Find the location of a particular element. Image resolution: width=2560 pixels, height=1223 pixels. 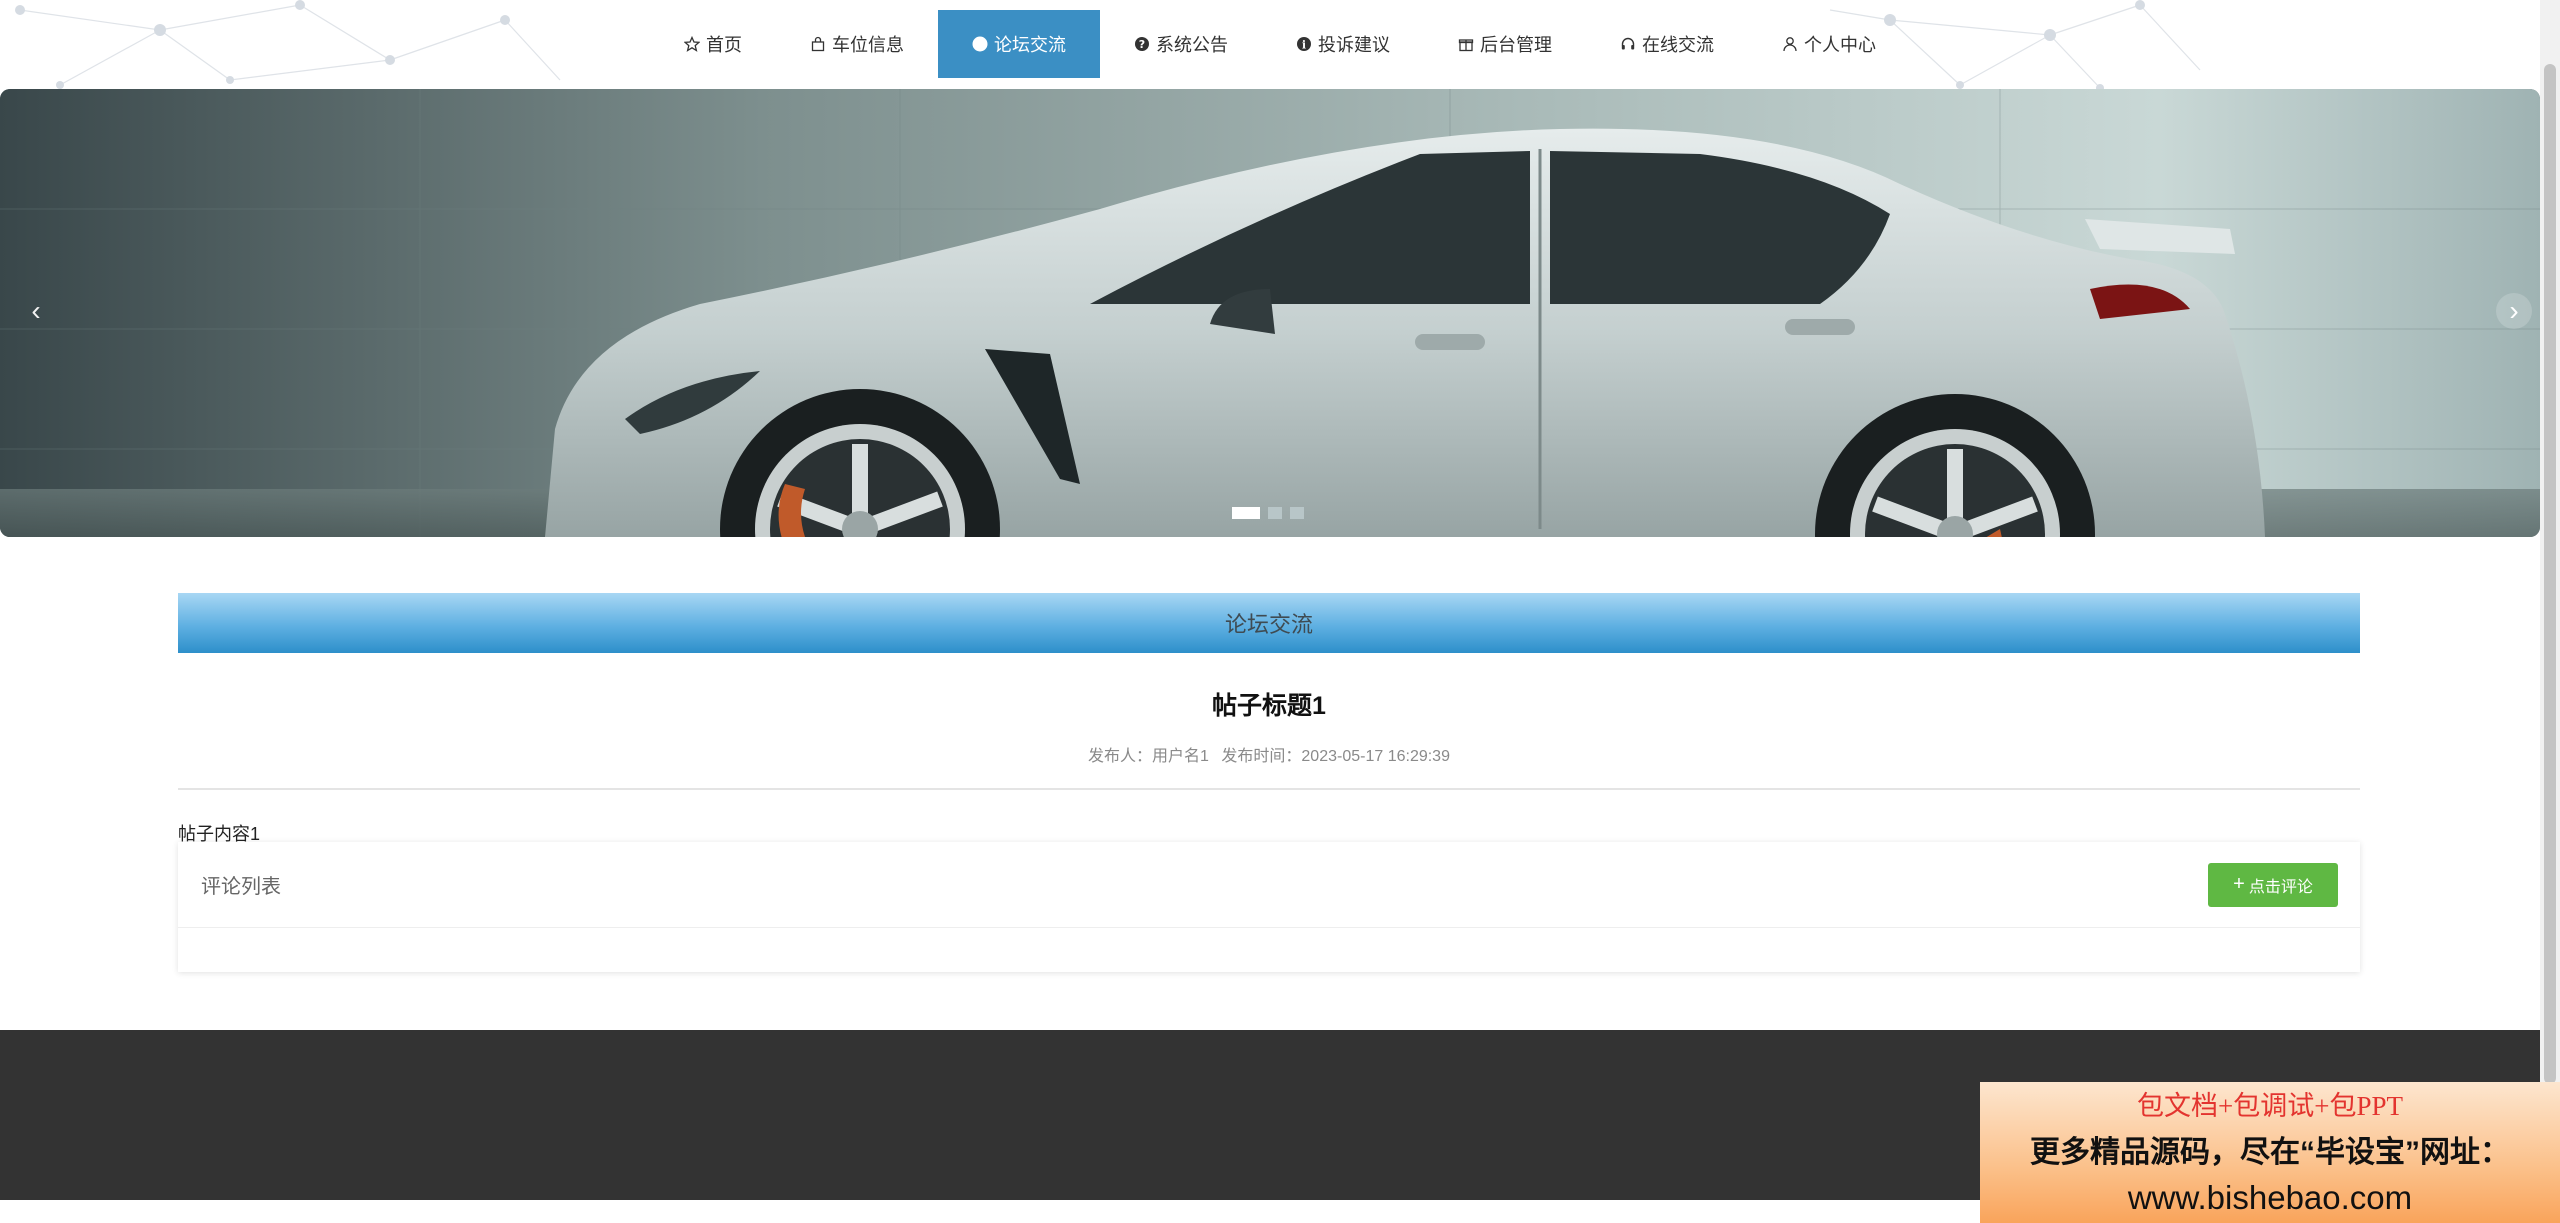

nav-item-label: 个人中心 is located at coordinates (1840, 45).